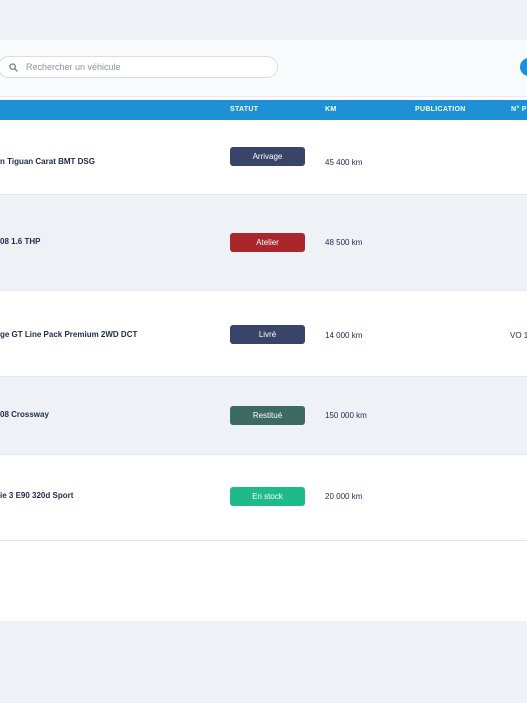  What do you see at coordinates (267, 496) in the screenshot?
I see `status-badge: En stock` at bounding box center [267, 496].